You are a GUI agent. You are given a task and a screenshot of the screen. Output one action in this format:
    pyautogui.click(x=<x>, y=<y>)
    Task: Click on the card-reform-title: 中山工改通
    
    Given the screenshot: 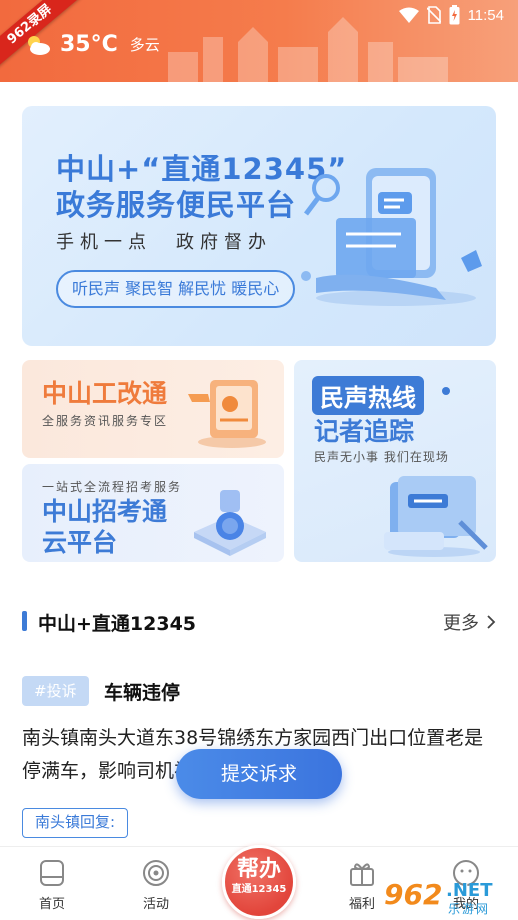 What is the action you would take?
    pyautogui.click(x=105, y=393)
    